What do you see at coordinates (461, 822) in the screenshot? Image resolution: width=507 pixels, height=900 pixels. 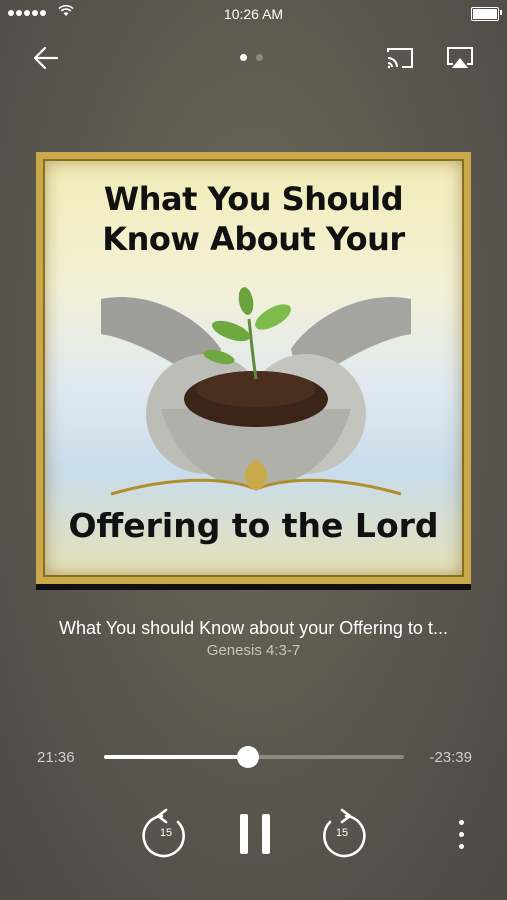 I see `more-vertical-icon` at bounding box center [461, 822].